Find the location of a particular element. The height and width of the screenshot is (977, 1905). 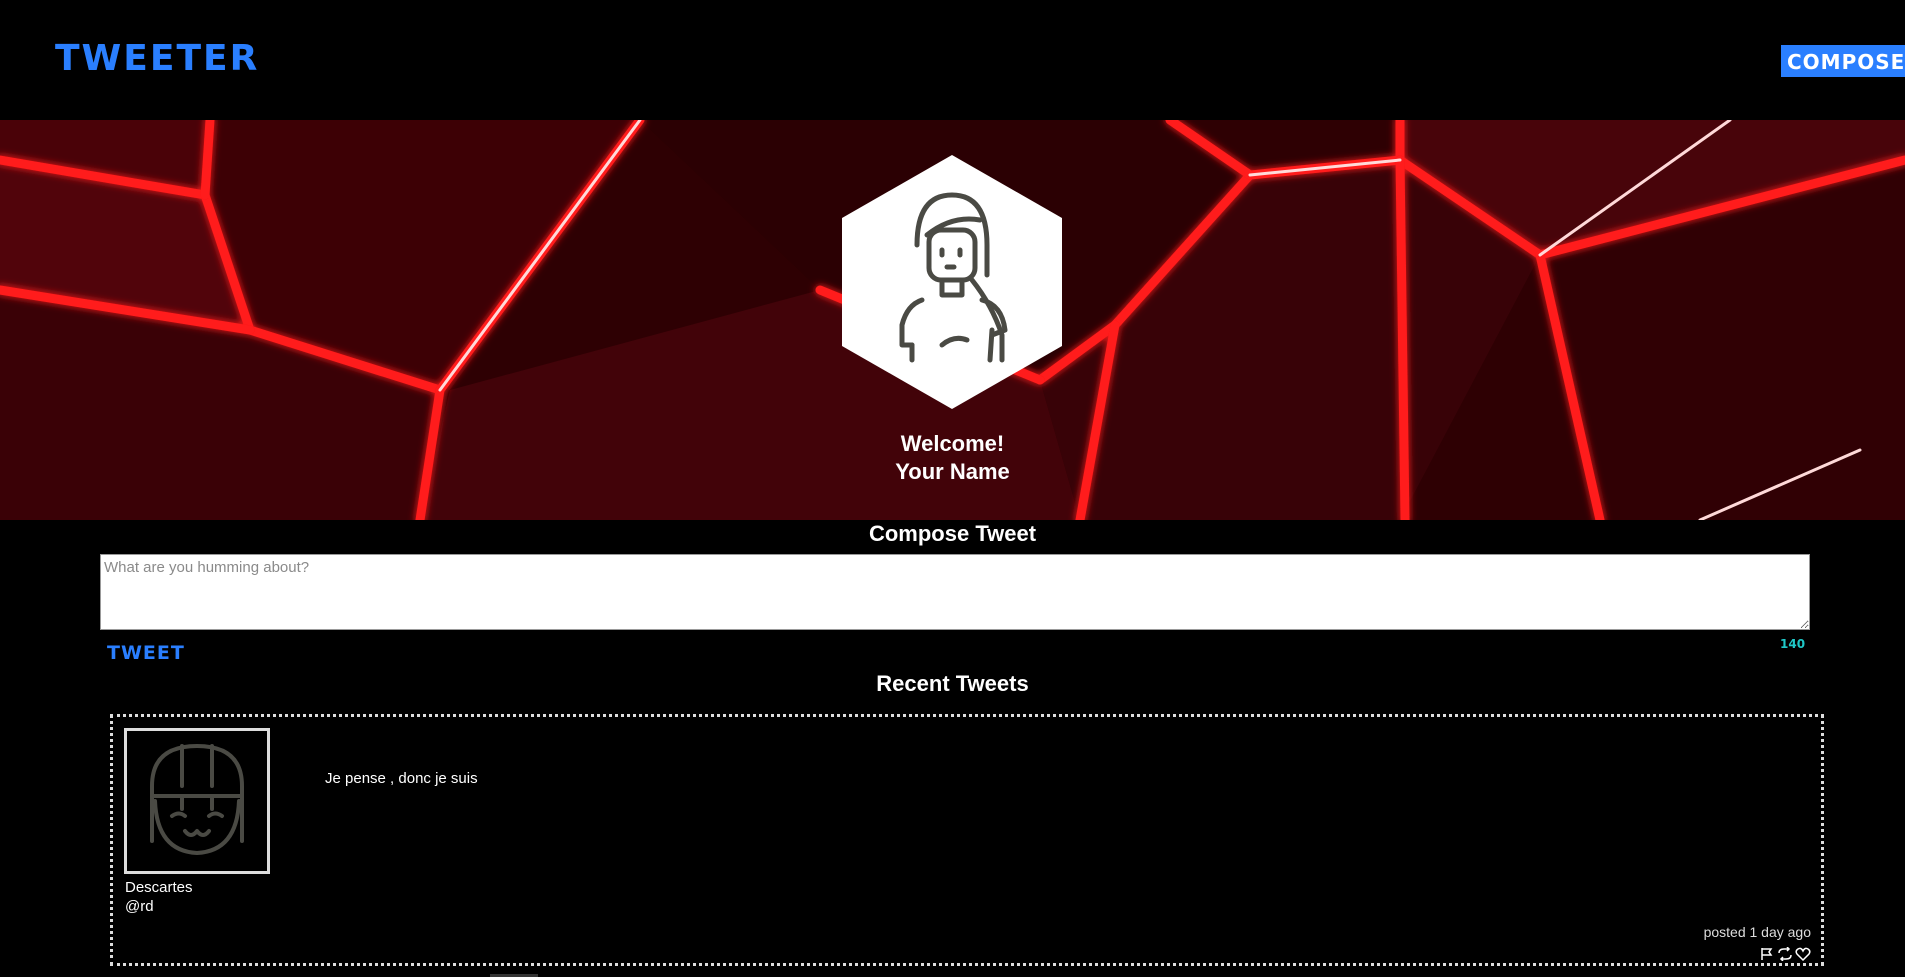

compose-title: Compose Tweet is located at coordinates (952, 533).